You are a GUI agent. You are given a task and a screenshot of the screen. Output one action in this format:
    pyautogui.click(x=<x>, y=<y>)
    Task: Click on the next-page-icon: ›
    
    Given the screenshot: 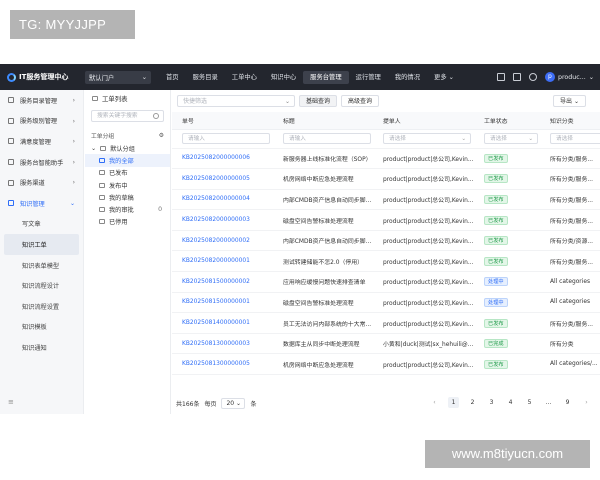 What is the action you would take?
    pyautogui.click(x=586, y=402)
    